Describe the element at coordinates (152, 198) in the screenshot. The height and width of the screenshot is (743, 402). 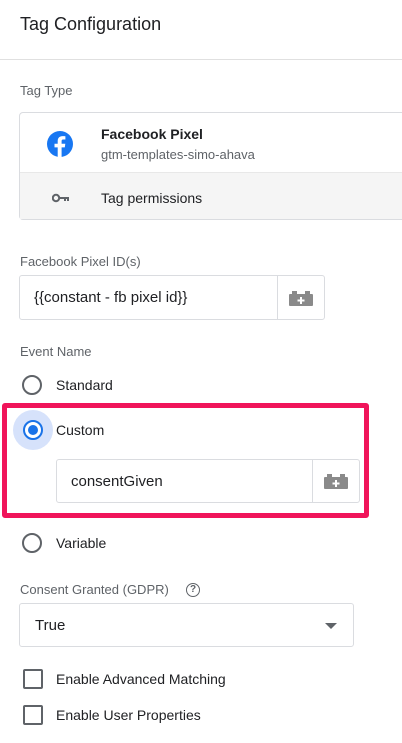
I see `tag-permissions-label: Tag permissions` at that location.